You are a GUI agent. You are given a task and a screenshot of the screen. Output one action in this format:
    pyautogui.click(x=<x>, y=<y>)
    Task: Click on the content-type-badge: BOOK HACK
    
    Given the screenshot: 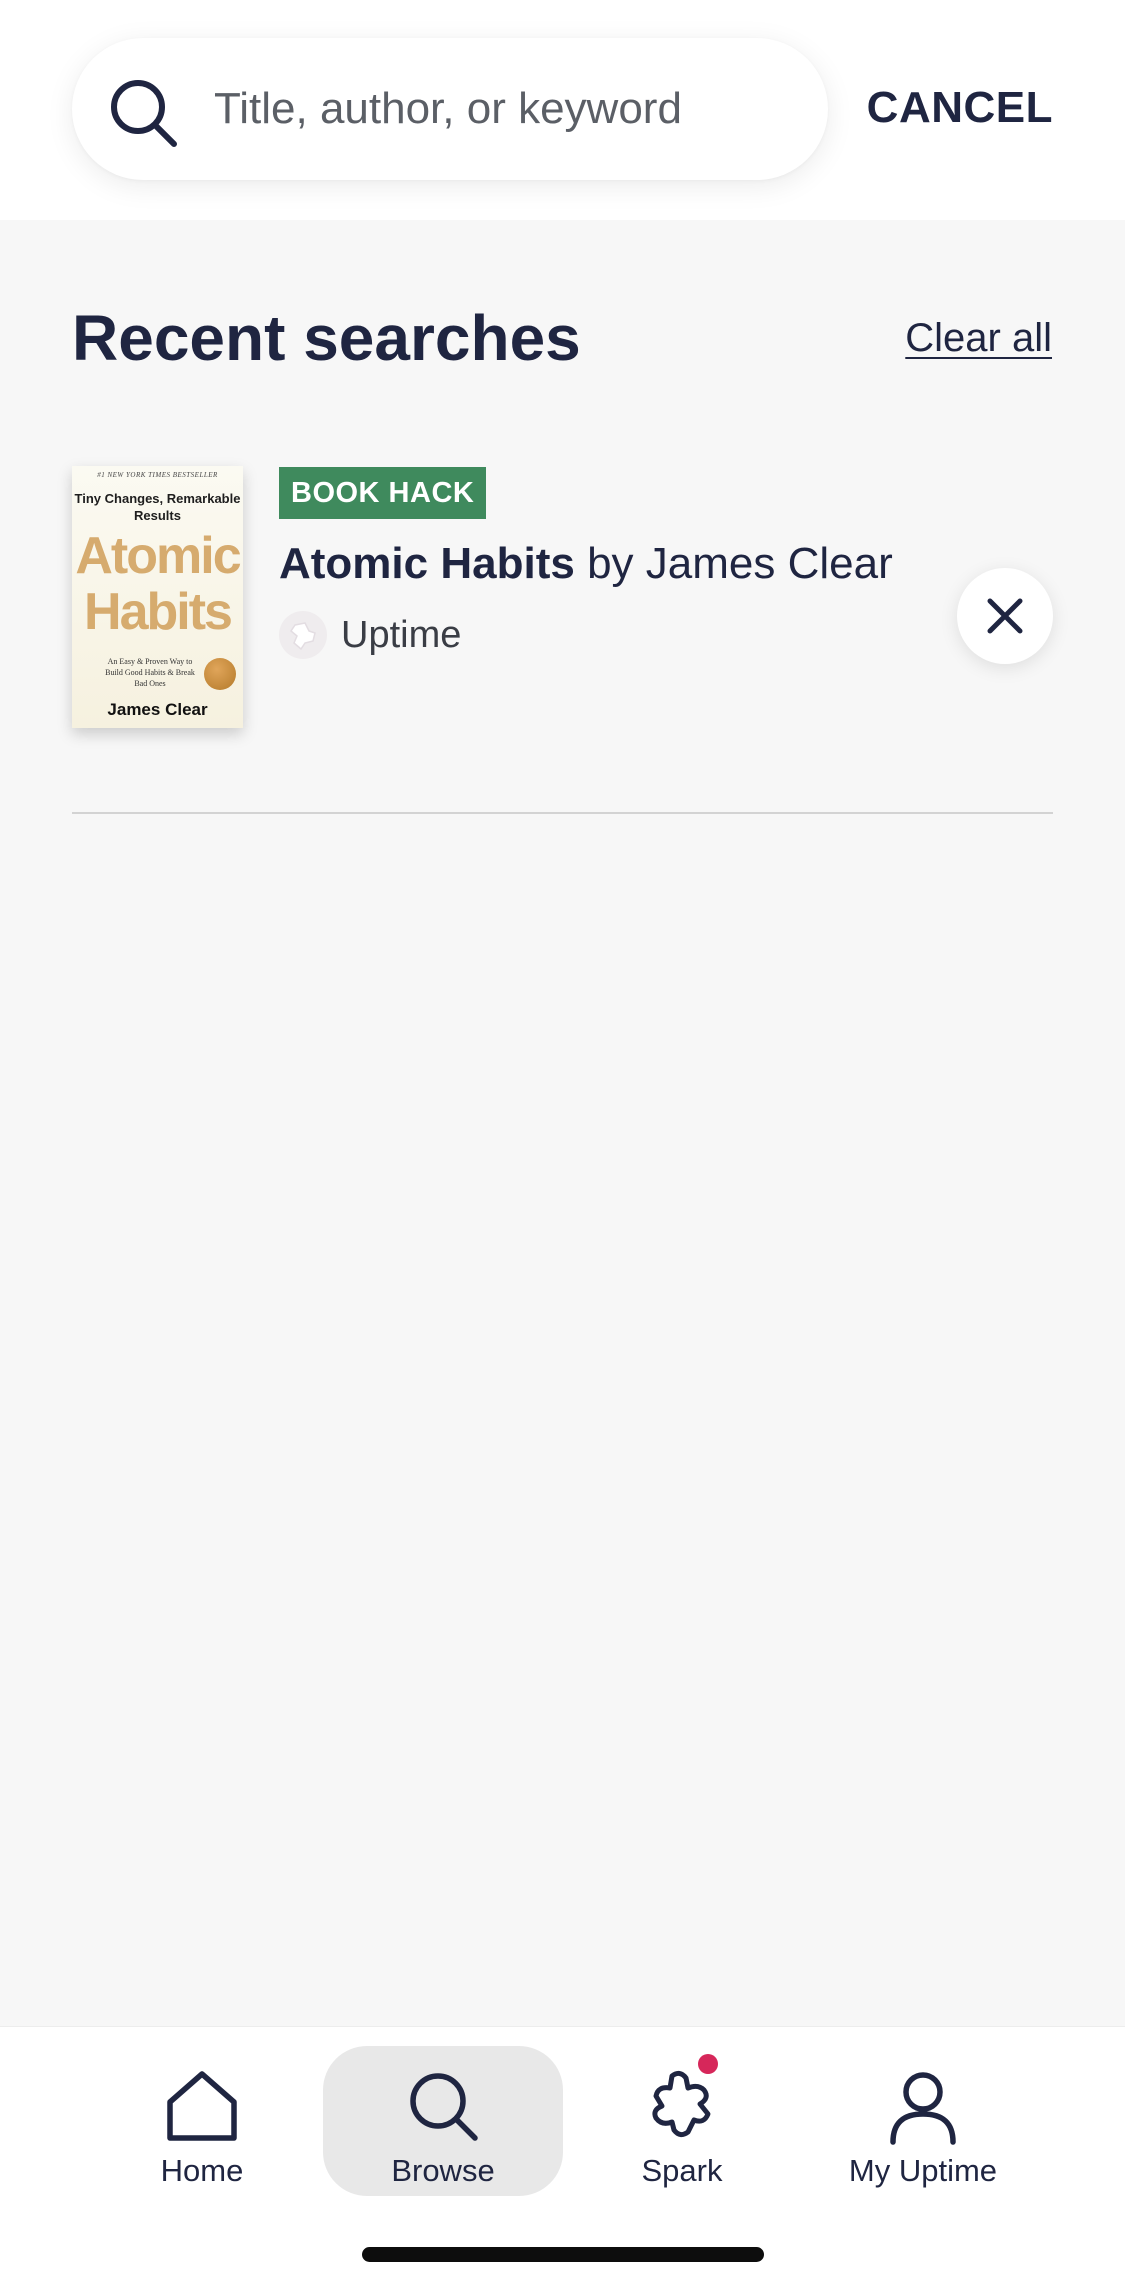 What is the action you would take?
    pyautogui.click(x=383, y=493)
    